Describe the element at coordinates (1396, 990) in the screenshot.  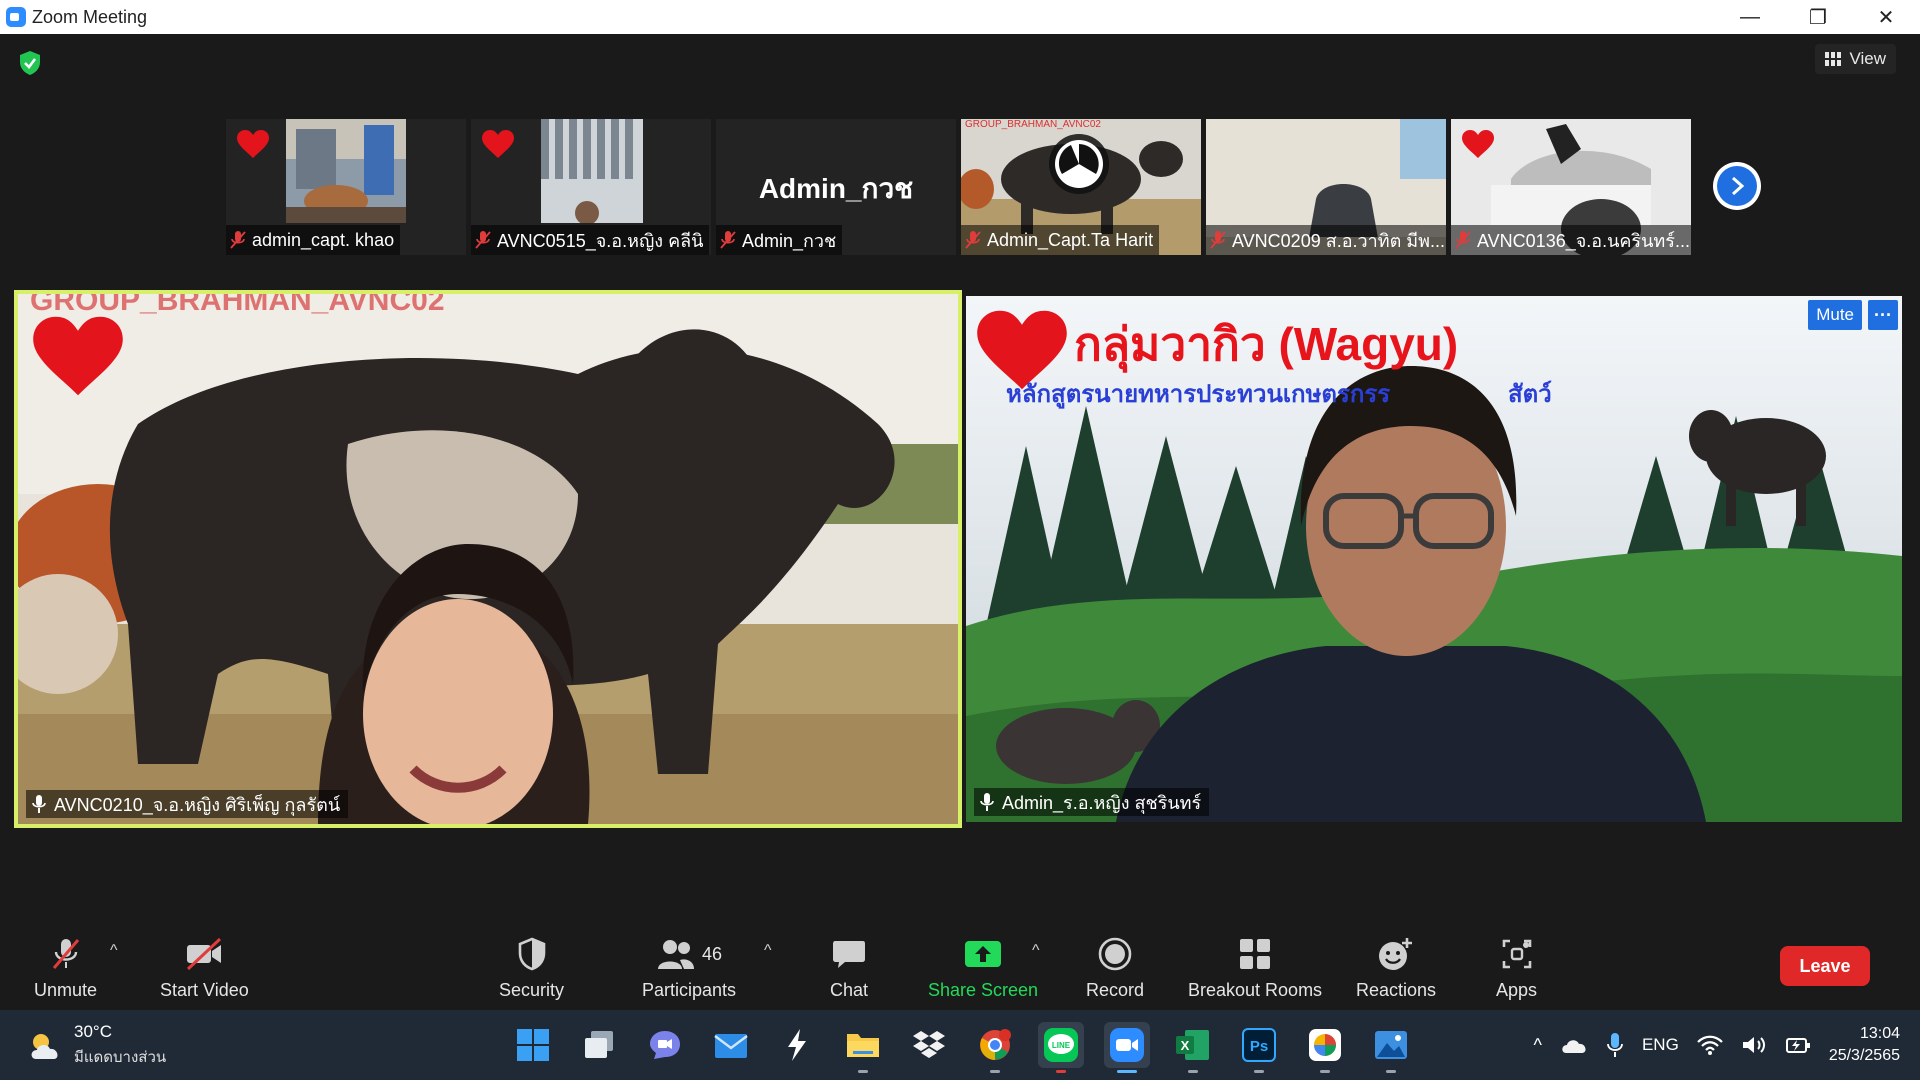
I see `reactions-label: Reactions` at that location.